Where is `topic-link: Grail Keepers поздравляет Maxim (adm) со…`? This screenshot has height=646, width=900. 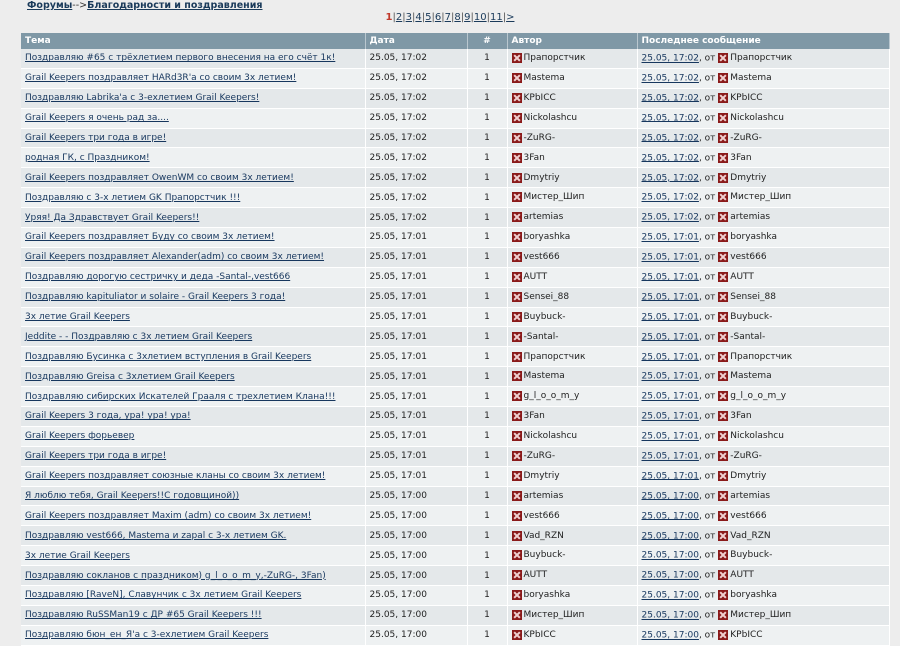
topic-link: Grail Keepers поздравляет Maxim (adm) со… is located at coordinates (168, 516).